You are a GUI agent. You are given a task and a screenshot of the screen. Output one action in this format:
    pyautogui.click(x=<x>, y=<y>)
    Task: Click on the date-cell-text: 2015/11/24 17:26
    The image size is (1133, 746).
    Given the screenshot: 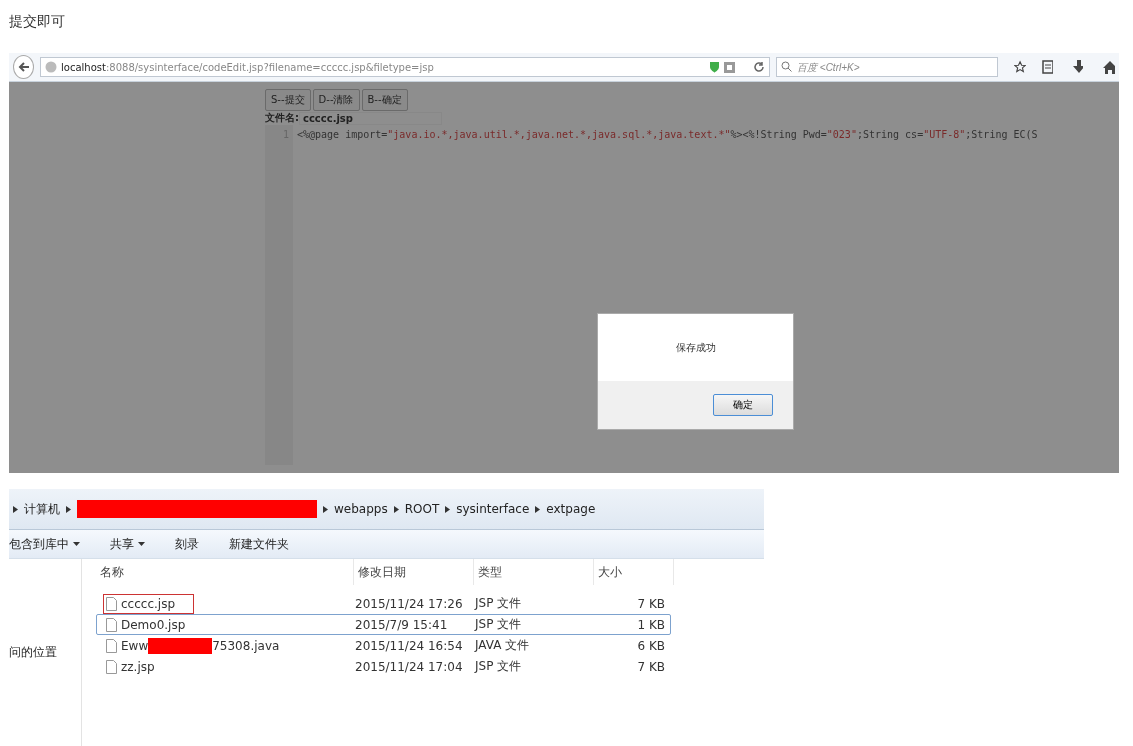 What is the action you would take?
    pyautogui.click(x=409, y=603)
    